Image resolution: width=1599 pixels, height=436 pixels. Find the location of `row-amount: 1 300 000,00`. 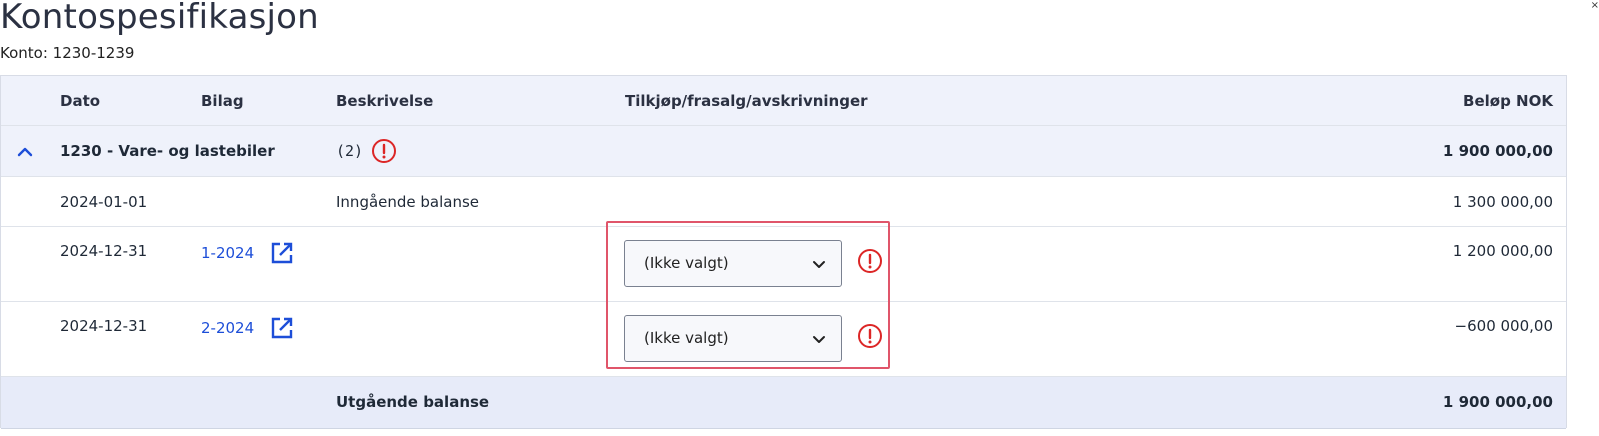

row-amount: 1 300 000,00 is located at coordinates (1502, 202).